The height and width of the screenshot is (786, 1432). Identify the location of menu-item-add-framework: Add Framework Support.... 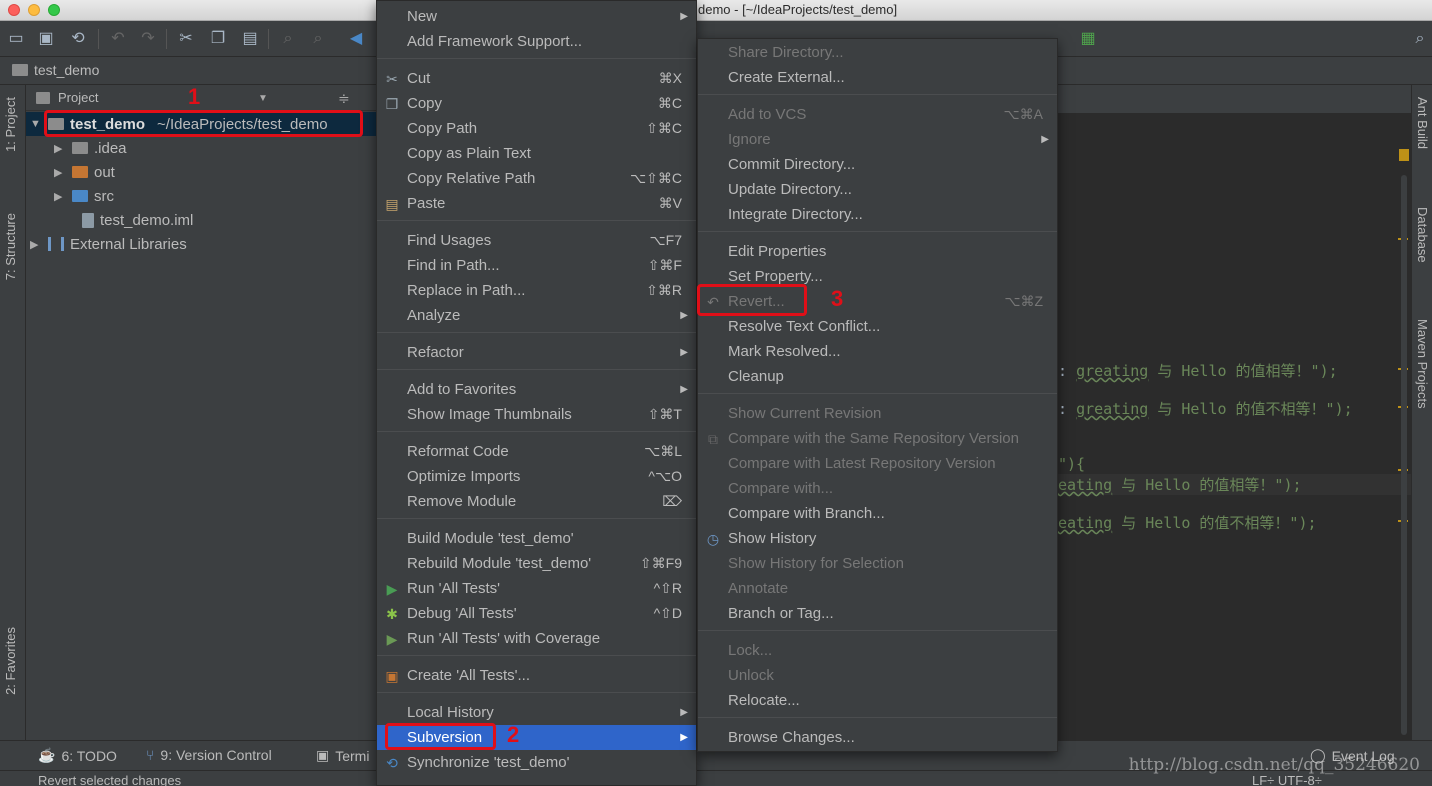
(536, 41).